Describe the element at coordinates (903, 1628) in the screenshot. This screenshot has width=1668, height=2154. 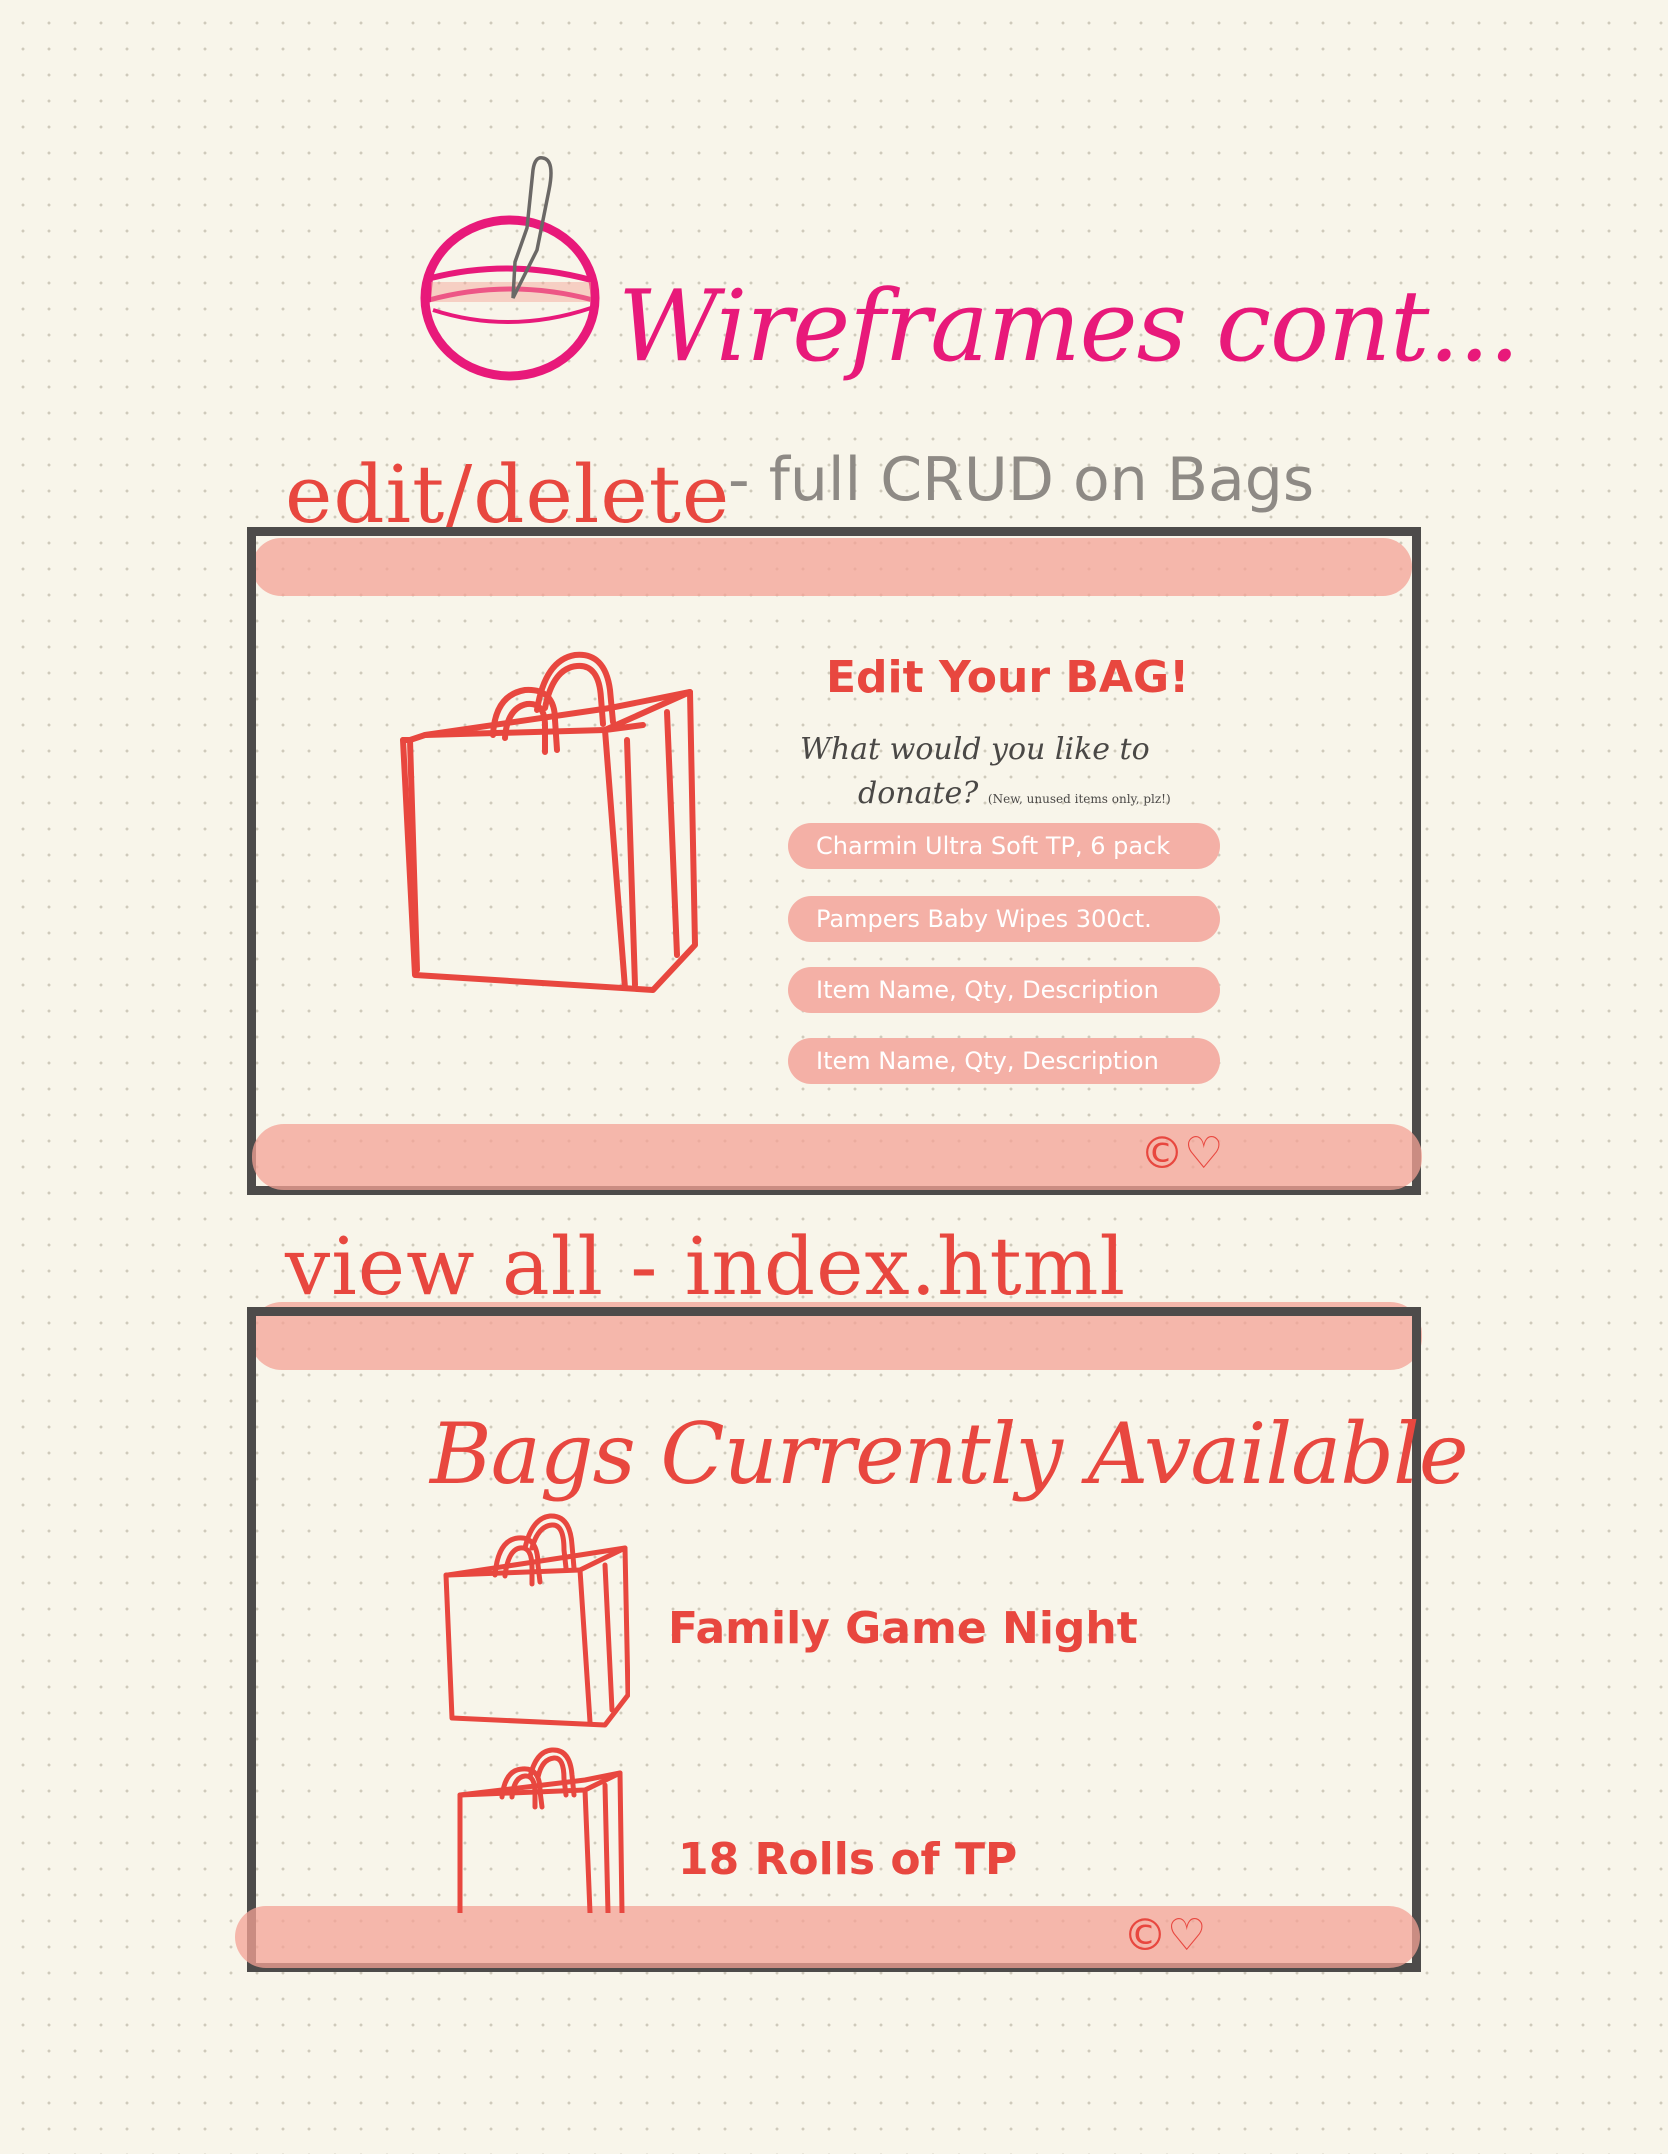
I see `bag-list-item-name: Family Game Night` at that location.